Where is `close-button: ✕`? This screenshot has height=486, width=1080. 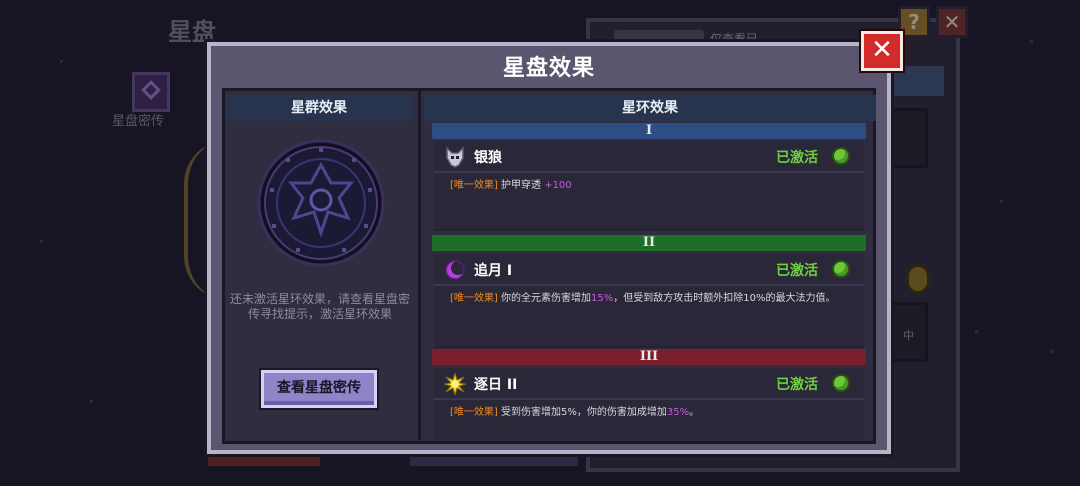
close-button: ✕ is located at coordinates (882, 51).